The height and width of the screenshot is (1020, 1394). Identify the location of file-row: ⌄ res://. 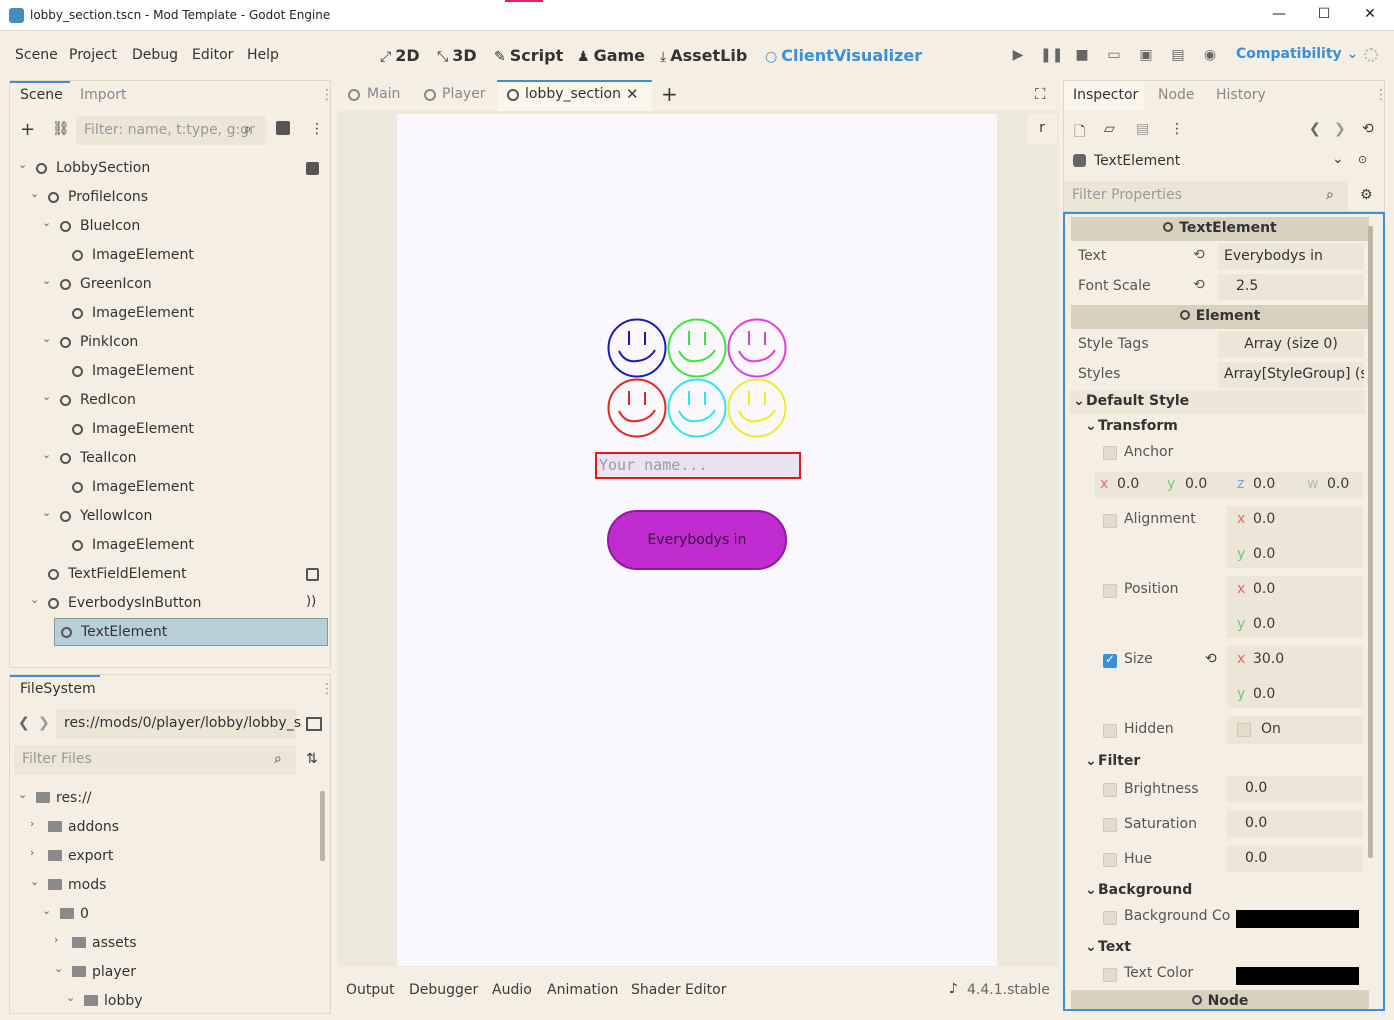
(166, 798).